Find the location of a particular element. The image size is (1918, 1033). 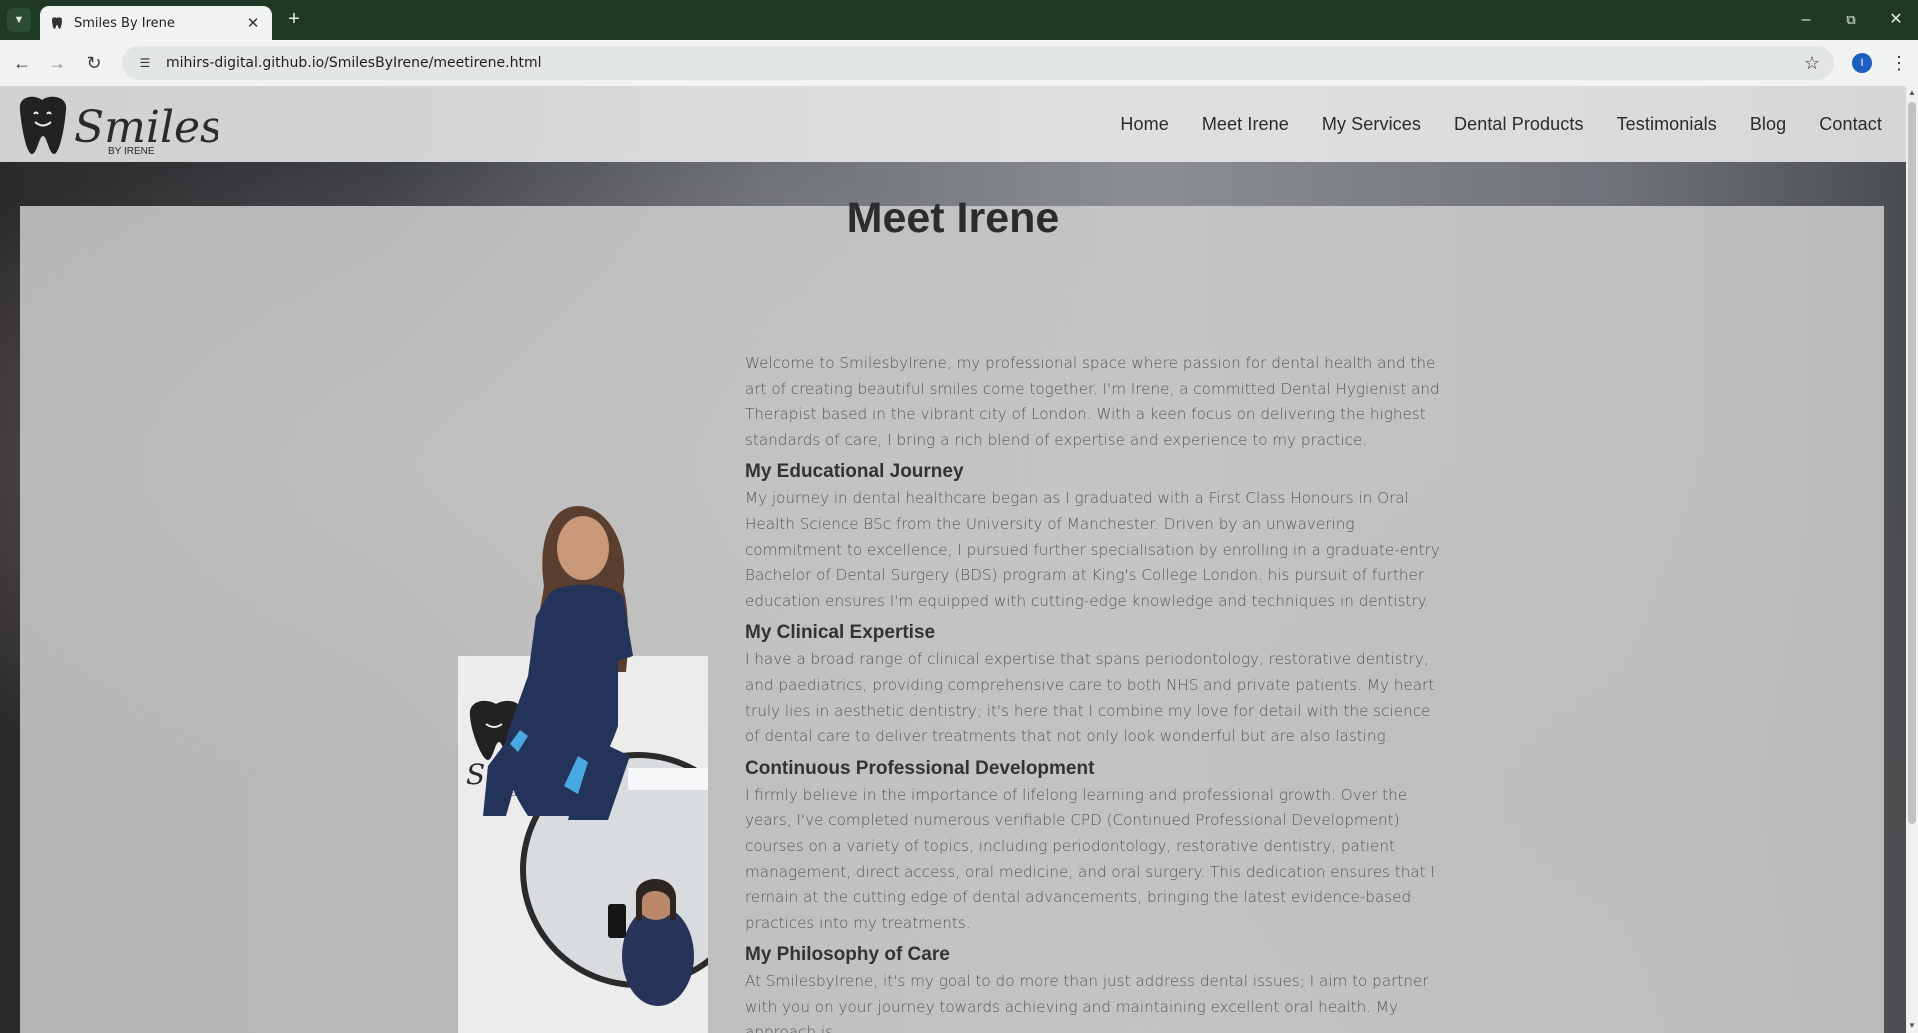

section-heading: My Educational Journey is located at coordinates (854, 472).